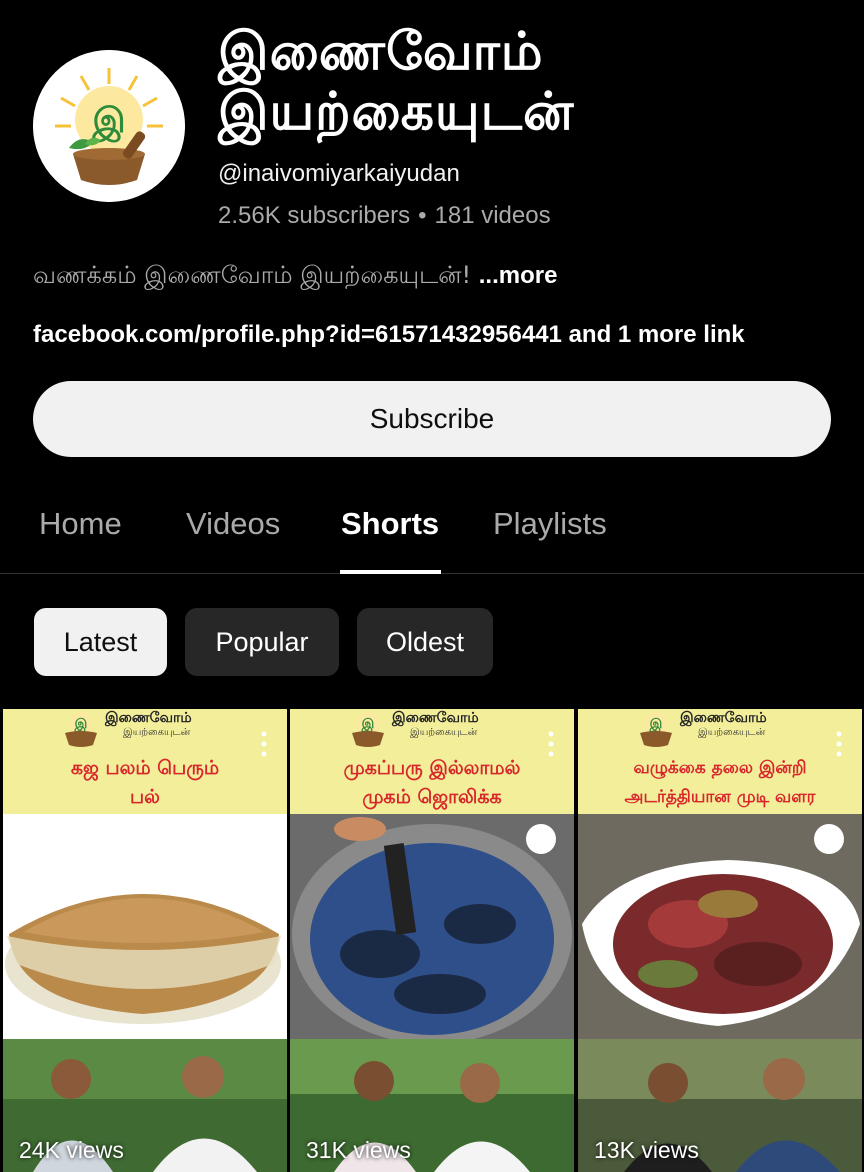 The width and height of the screenshot is (864, 1172). What do you see at coordinates (550, 524) in the screenshot?
I see `tab-playlists: Playlists` at bounding box center [550, 524].